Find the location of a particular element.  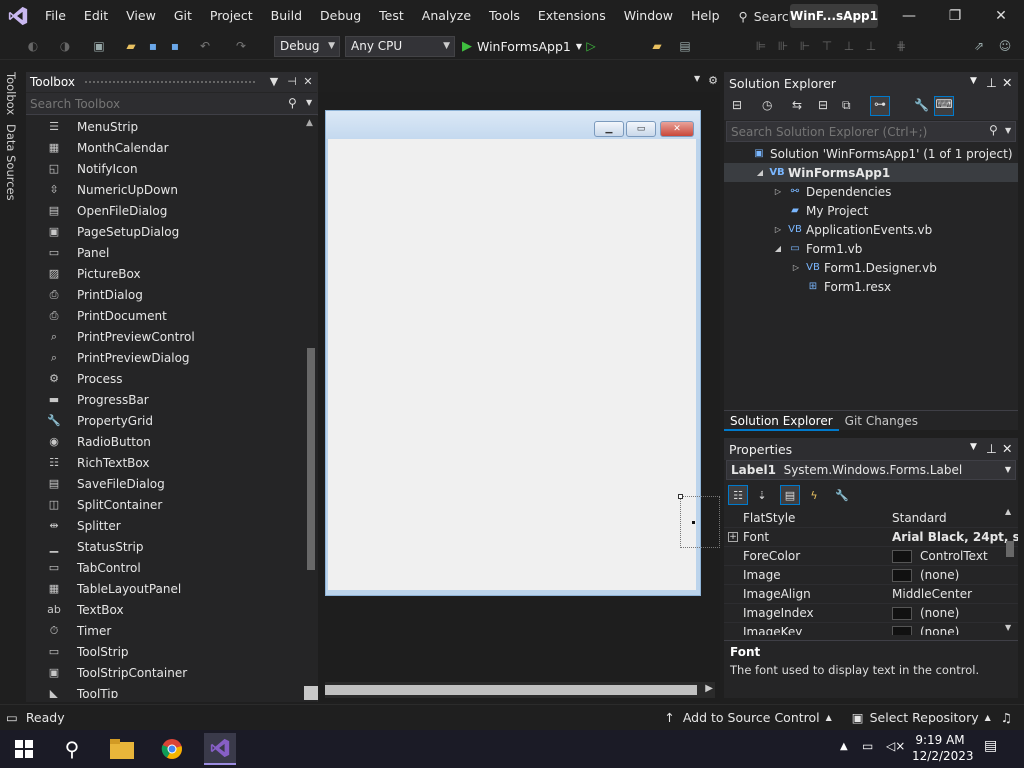

toolbox-item-notifyicon: ◱ NotifyIcon is located at coordinates (165, 168).